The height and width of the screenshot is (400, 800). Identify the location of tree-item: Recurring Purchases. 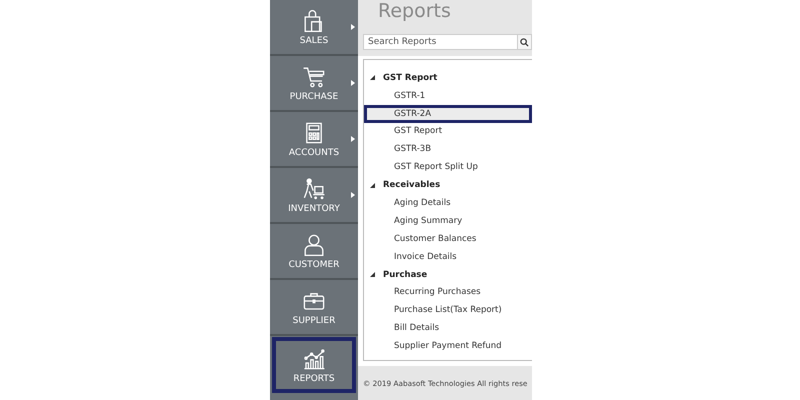
(448, 293).